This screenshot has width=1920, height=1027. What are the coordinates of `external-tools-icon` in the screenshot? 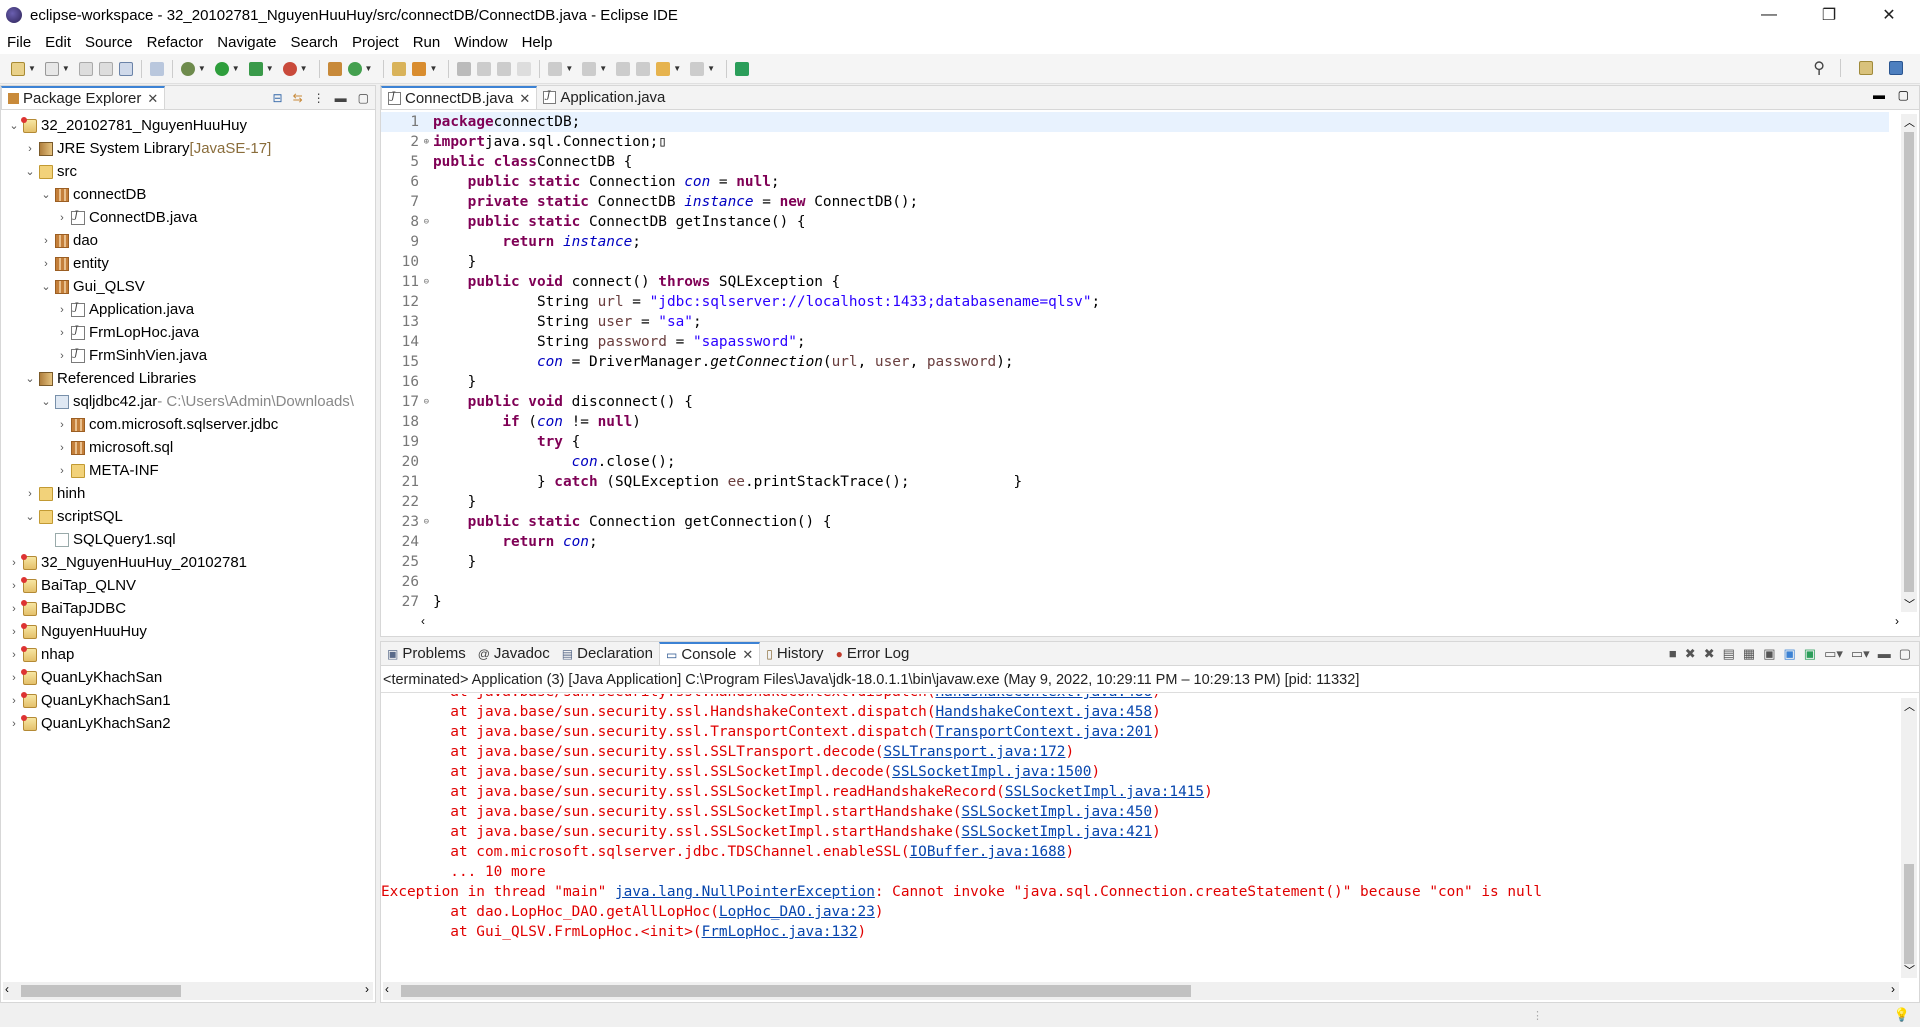 It's located at (289, 68).